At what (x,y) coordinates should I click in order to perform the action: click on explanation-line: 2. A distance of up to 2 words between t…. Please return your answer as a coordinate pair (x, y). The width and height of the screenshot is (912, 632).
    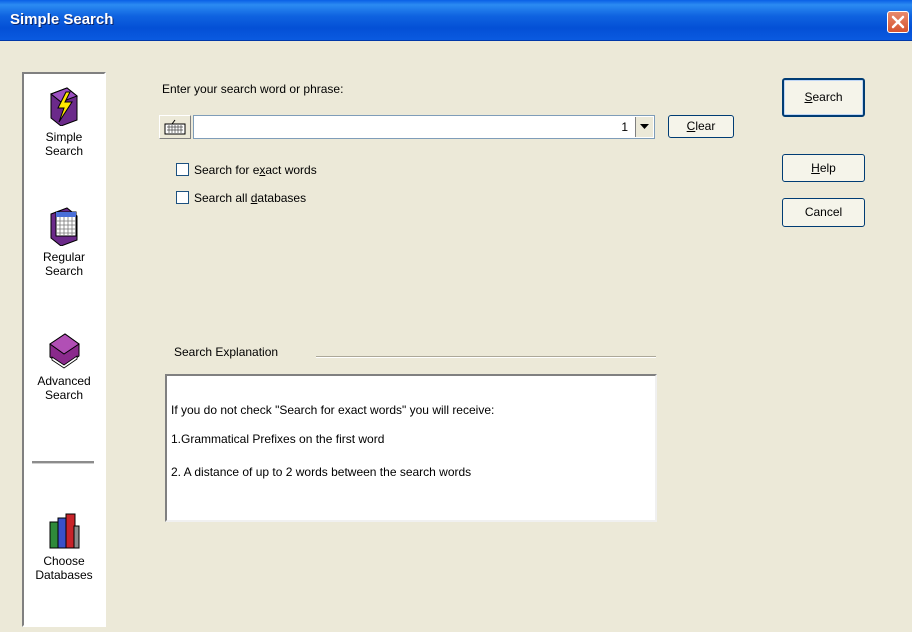
    Looking at the image, I should click on (321, 472).